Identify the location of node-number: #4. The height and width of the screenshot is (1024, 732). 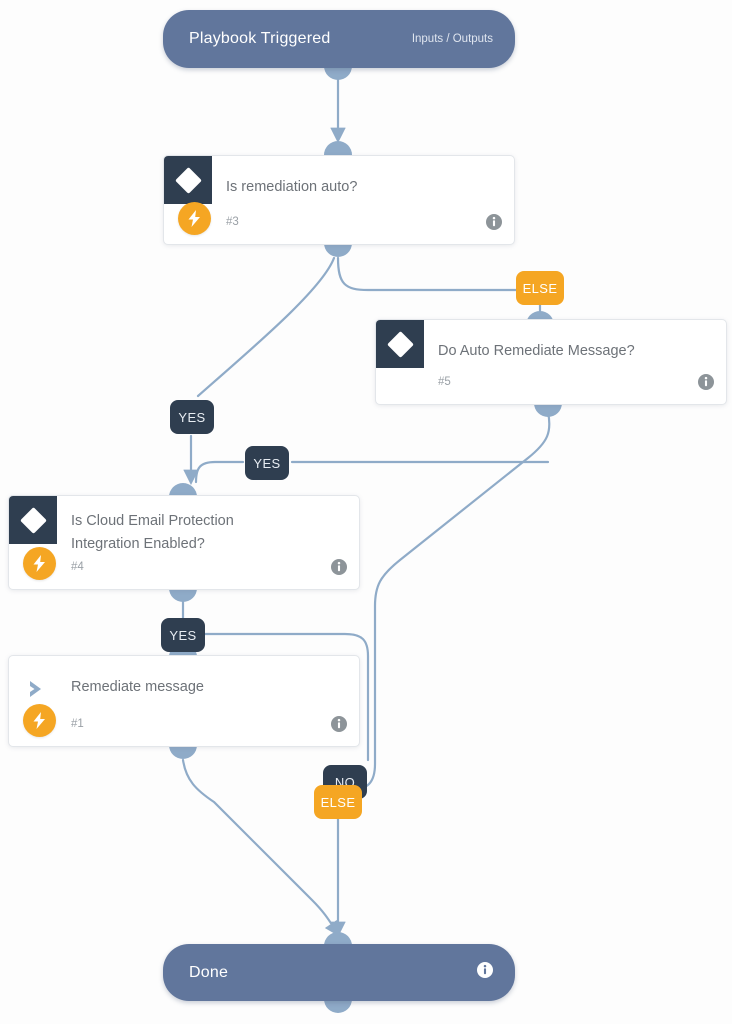
(77, 567).